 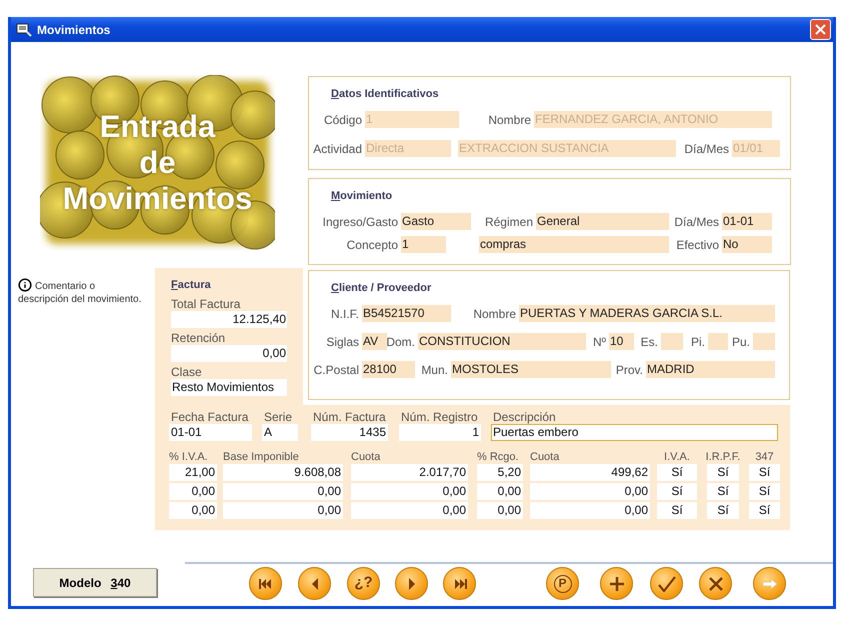 What do you see at coordinates (261, 457) in the screenshot?
I see `column-header: Base Imponible` at bounding box center [261, 457].